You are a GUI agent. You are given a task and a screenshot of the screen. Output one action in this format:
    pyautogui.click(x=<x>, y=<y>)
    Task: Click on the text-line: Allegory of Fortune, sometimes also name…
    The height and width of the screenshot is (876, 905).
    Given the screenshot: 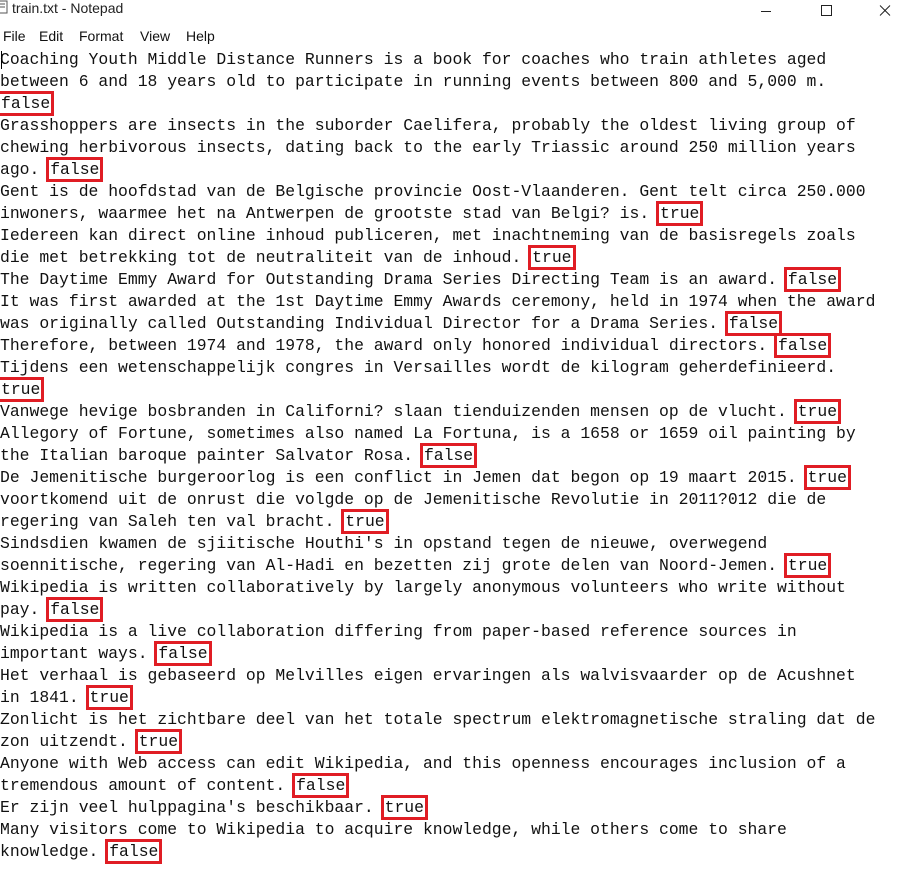 What is the action you would take?
    pyautogui.click(x=428, y=434)
    